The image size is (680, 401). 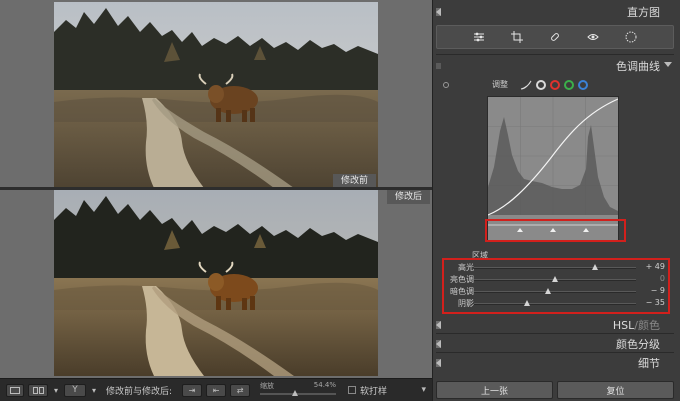 I want to click on divider-line, so click(x=555, y=54).